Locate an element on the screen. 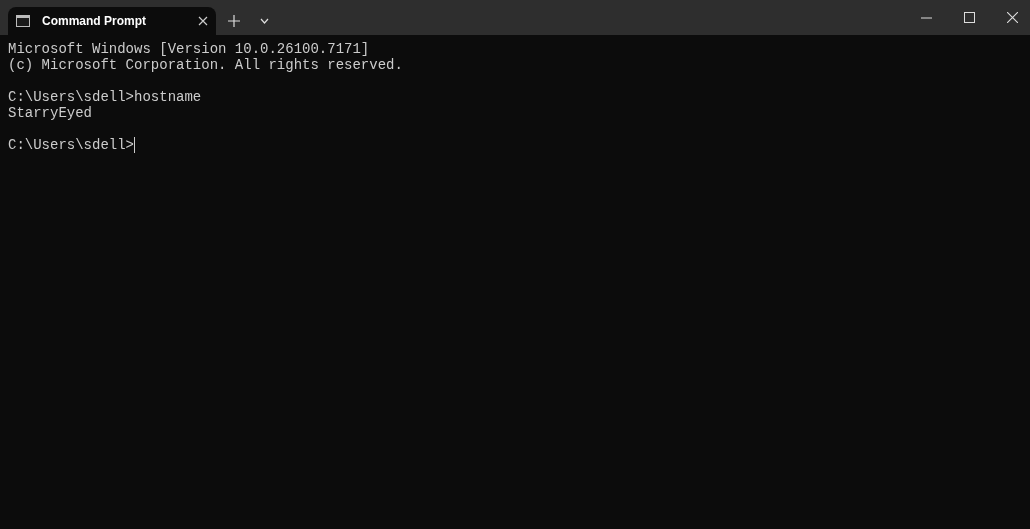  close-tab-icon is located at coordinates (203, 21).